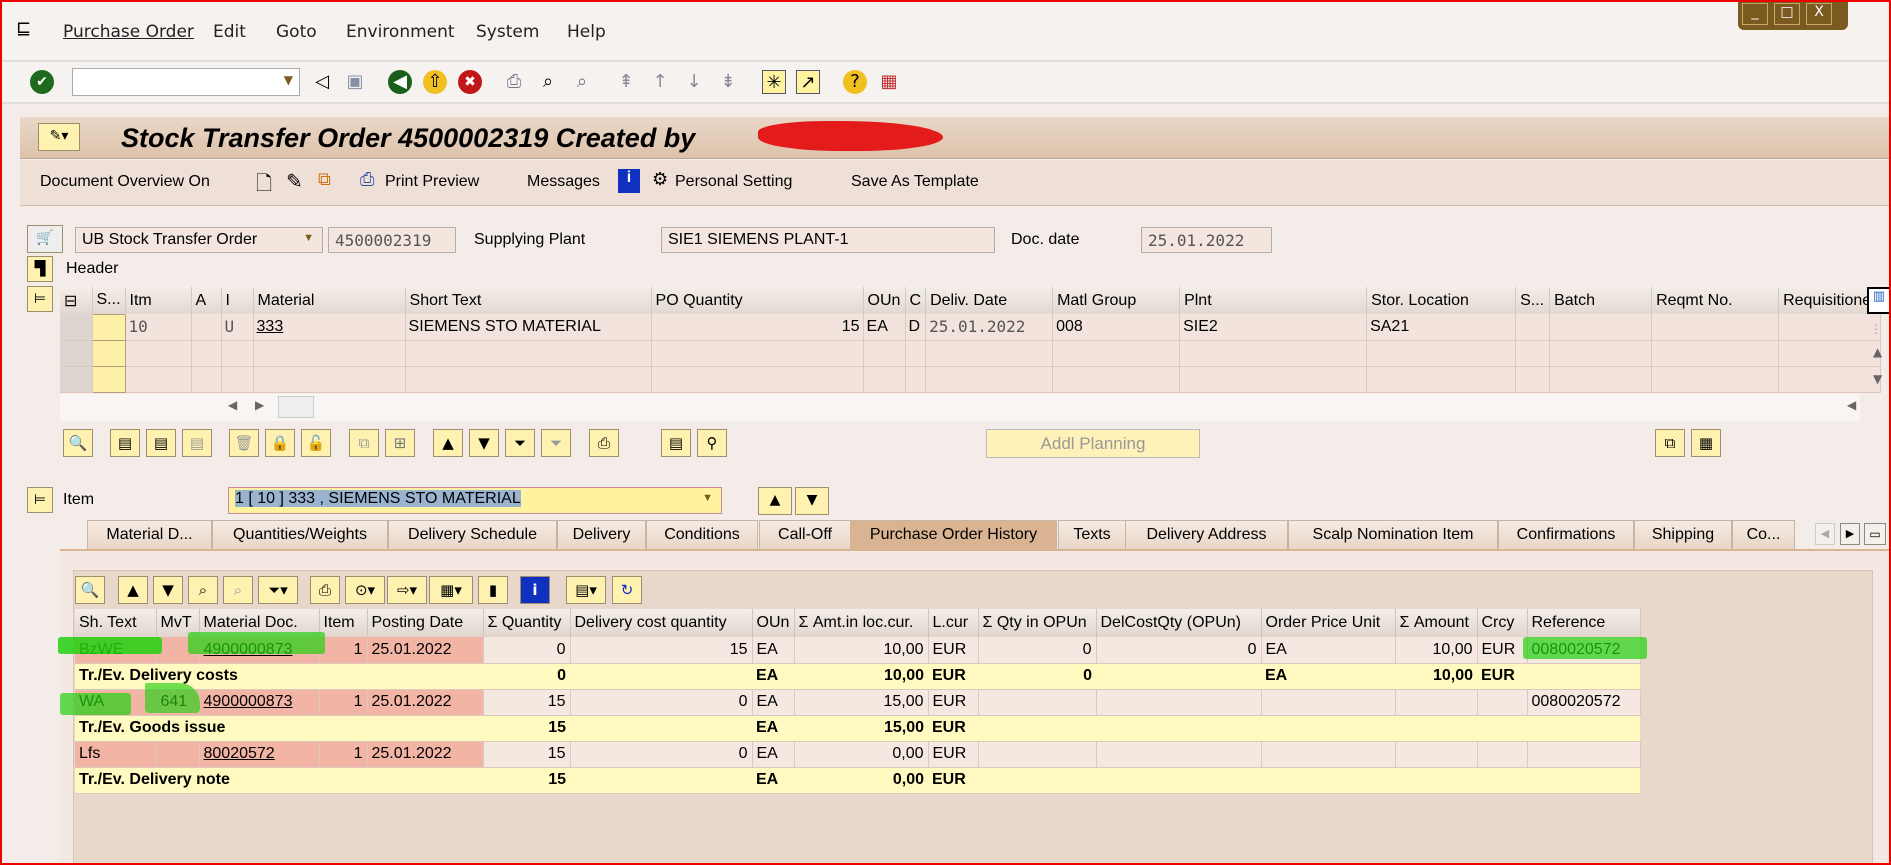 Image resolution: width=1891 pixels, height=865 pixels. I want to click on table-cell: SIEMENS STO MATERIAL, so click(528, 327).